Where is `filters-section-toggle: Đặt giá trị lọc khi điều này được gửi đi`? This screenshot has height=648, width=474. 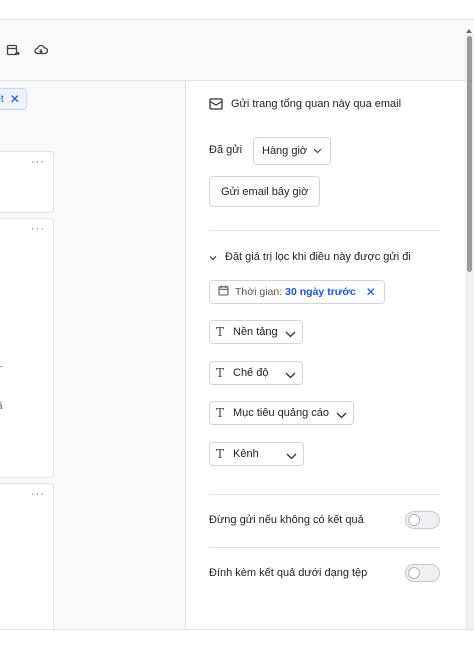 filters-section-toggle: Đặt giá trị lọc khi điều này được gửi đi is located at coordinates (310, 257).